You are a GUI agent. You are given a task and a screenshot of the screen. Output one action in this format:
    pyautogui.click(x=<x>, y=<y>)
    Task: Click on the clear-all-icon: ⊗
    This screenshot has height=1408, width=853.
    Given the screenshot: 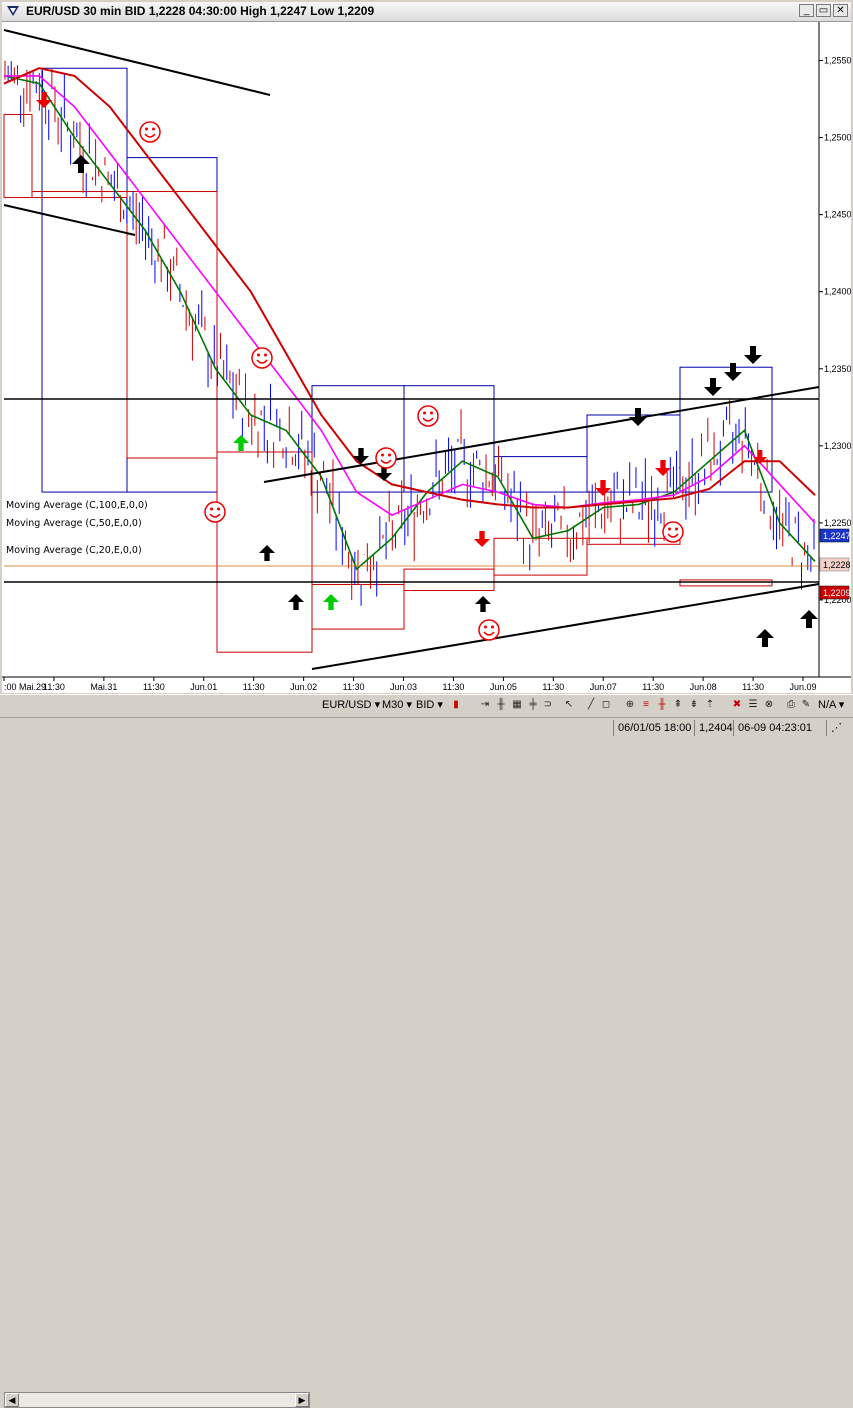 What is the action you would take?
    pyautogui.click(x=769, y=705)
    